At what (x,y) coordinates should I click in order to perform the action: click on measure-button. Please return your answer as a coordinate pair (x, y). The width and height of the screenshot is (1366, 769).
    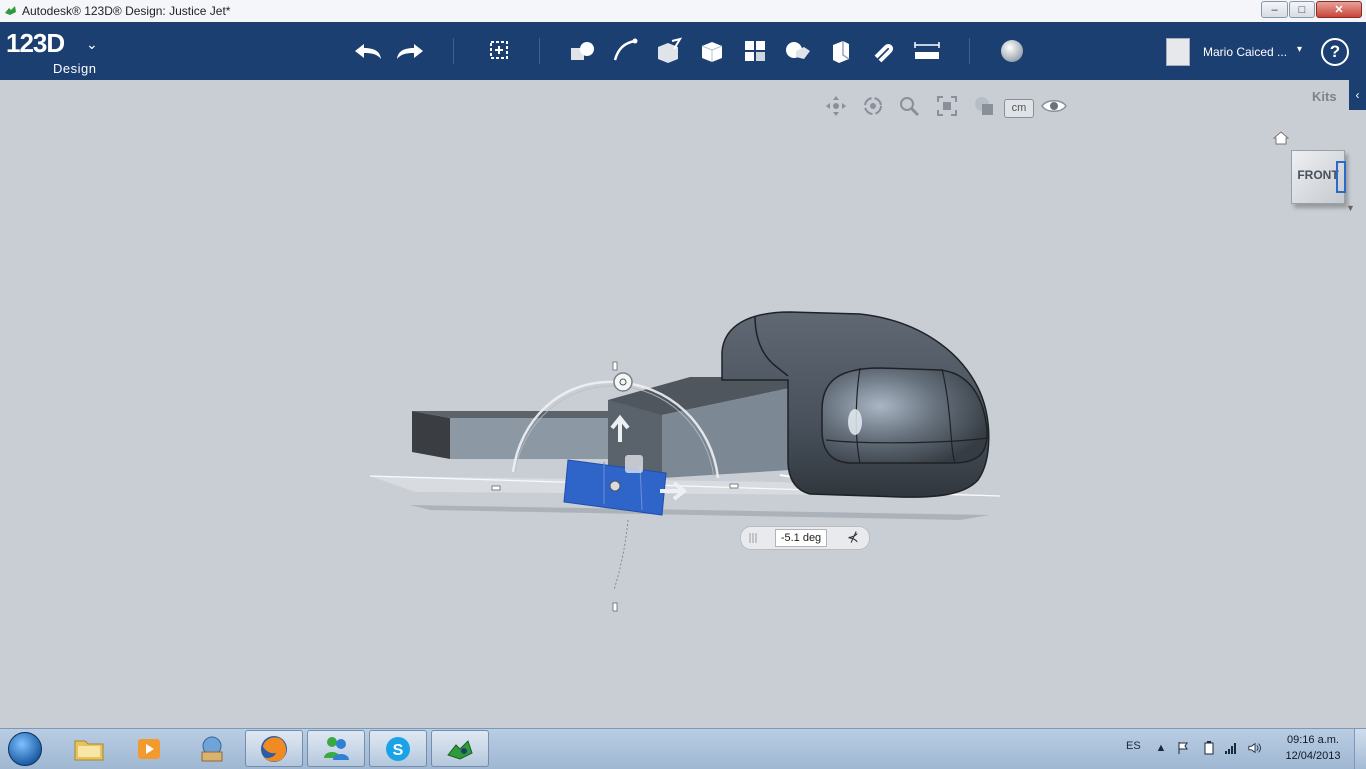
    Looking at the image, I should click on (927, 51).